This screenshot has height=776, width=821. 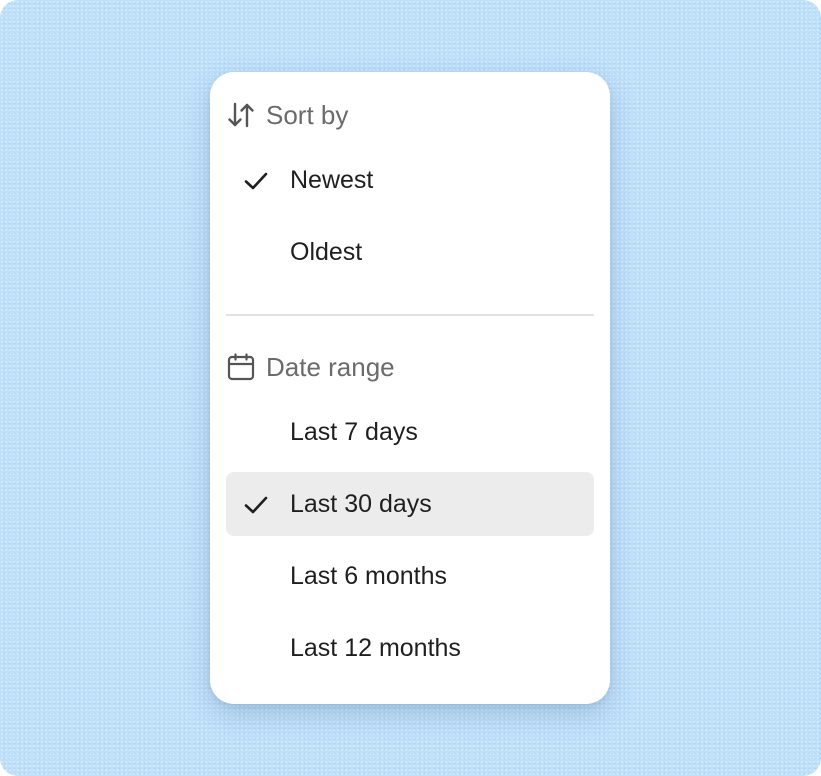 I want to click on sort-arrows-icon, so click(x=241, y=115).